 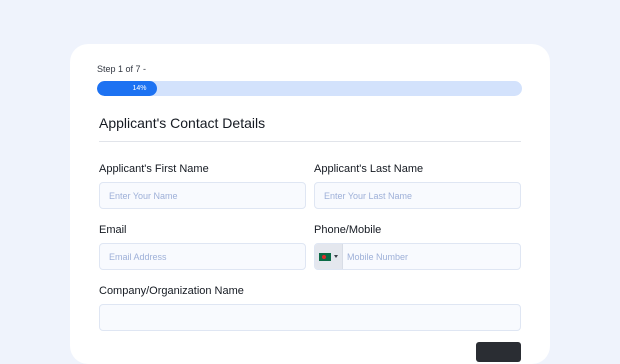 What do you see at coordinates (202, 195) in the screenshot?
I see `first-name-input` at bounding box center [202, 195].